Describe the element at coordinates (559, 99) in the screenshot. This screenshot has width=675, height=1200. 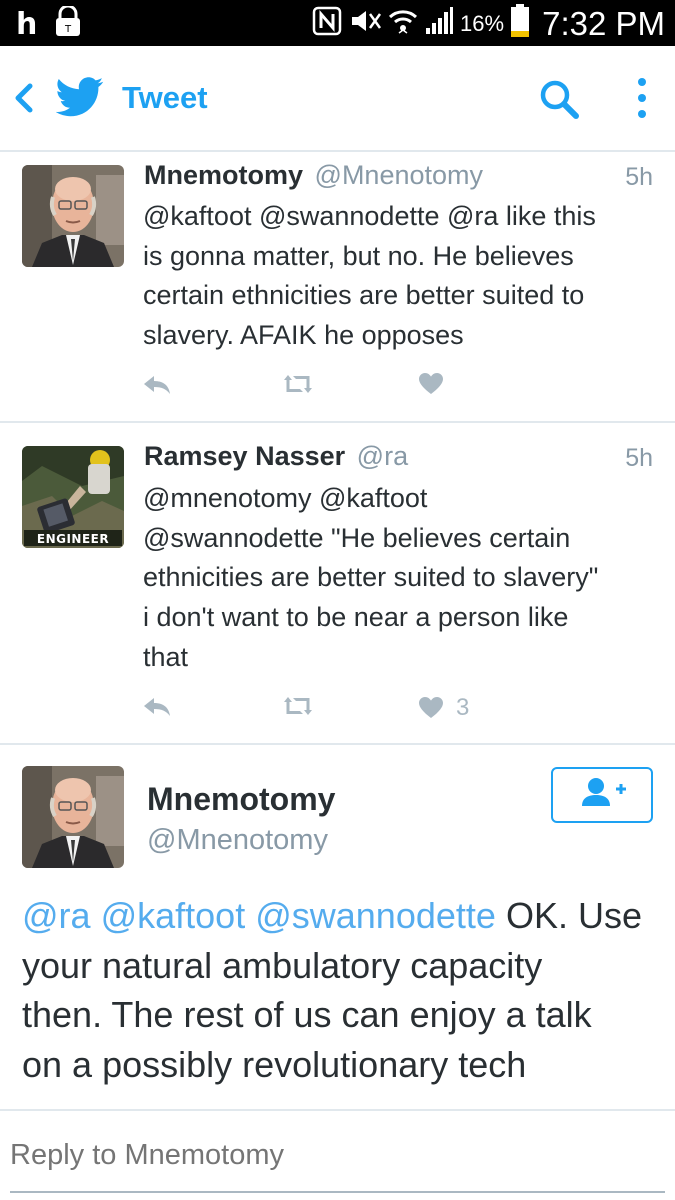
I see `search-icon` at that location.